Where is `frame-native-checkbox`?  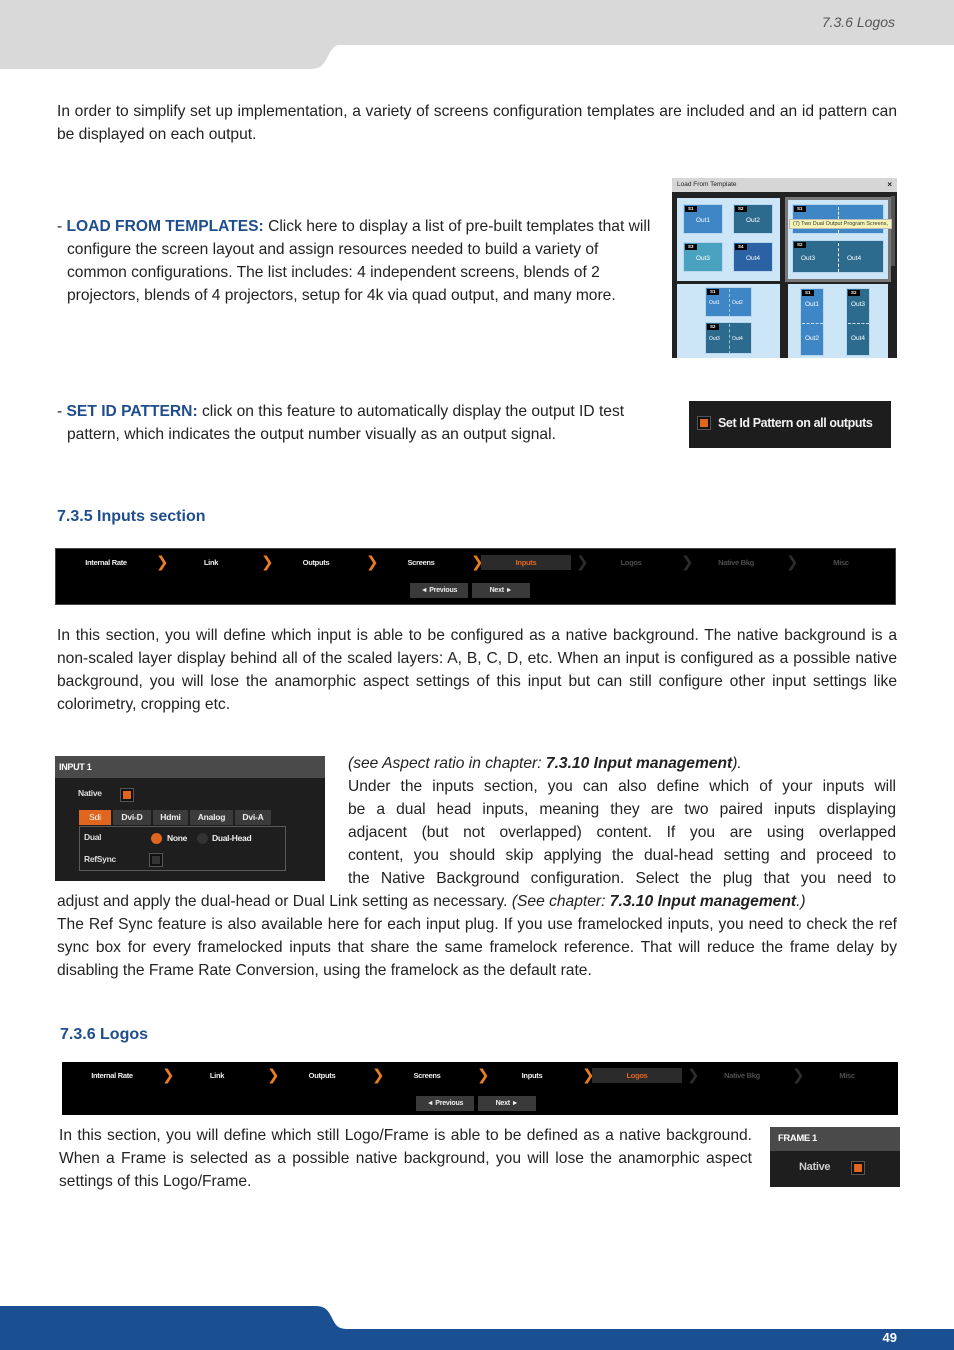
frame-native-checkbox is located at coordinates (858, 1168).